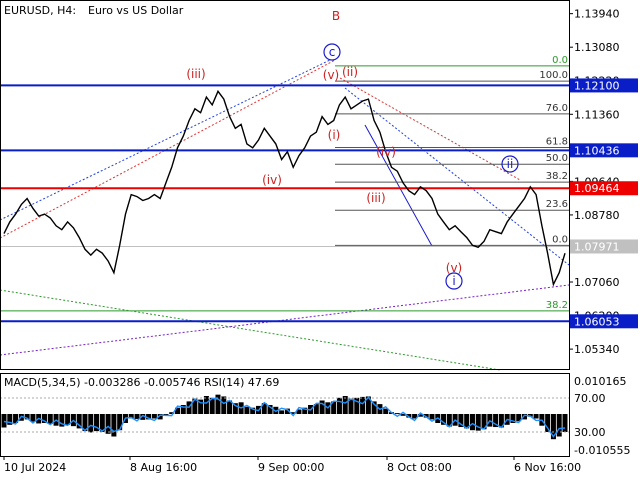  What do you see at coordinates (375, 198) in the screenshot?
I see `wave-label-8: (iii)` at bounding box center [375, 198].